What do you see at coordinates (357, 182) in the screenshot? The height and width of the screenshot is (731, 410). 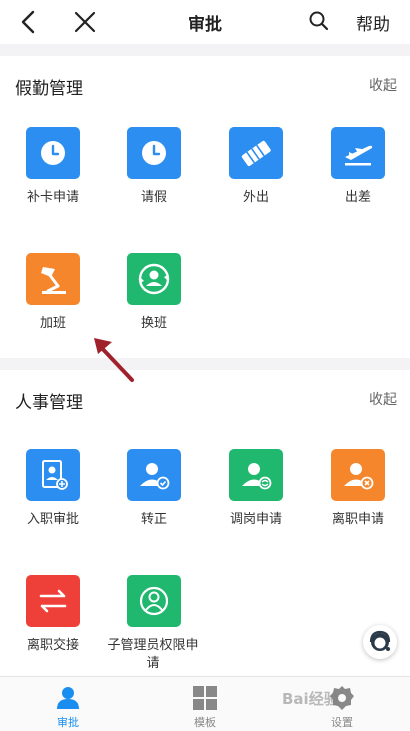 I see `app-tile-business-trip: 出差` at bounding box center [357, 182].